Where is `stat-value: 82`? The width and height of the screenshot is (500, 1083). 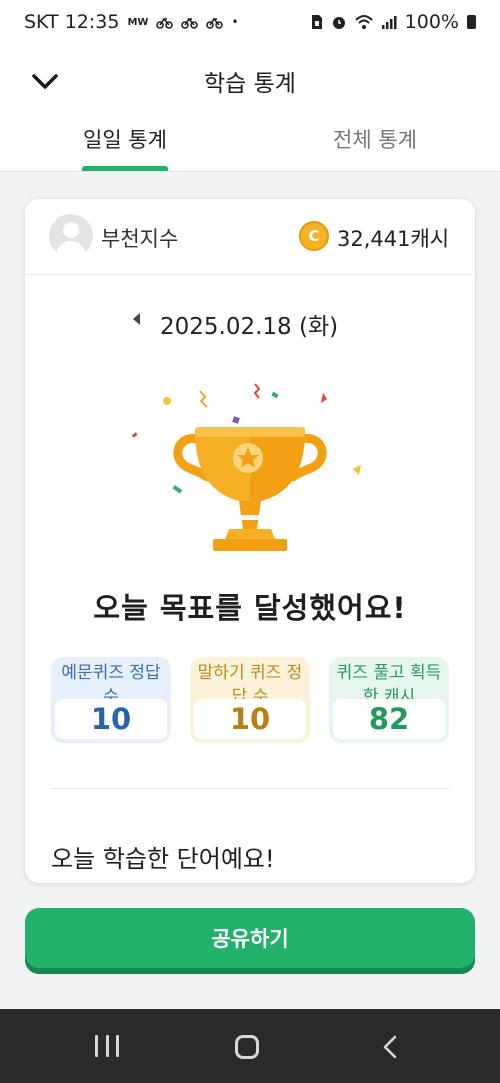 stat-value: 82 is located at coordinates (389, 719).